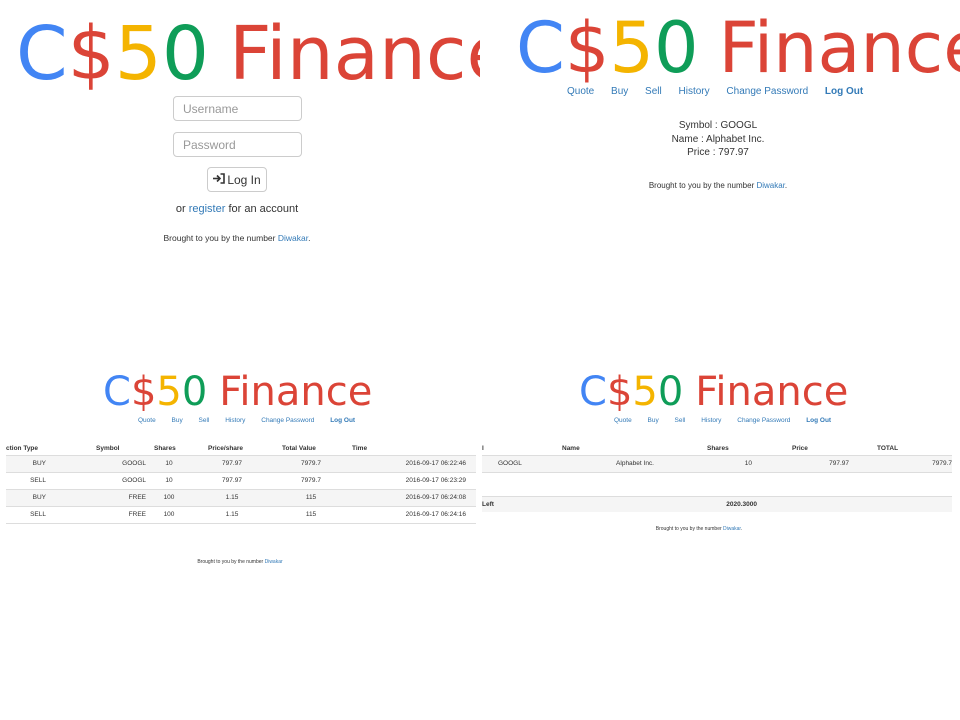 The height and width of the screenshot is (720, 960). What do you see at coordinates (219, 238) in the screenshot?
I see `footer-text: Brought to you by the number` at bounding box center [219, 238].